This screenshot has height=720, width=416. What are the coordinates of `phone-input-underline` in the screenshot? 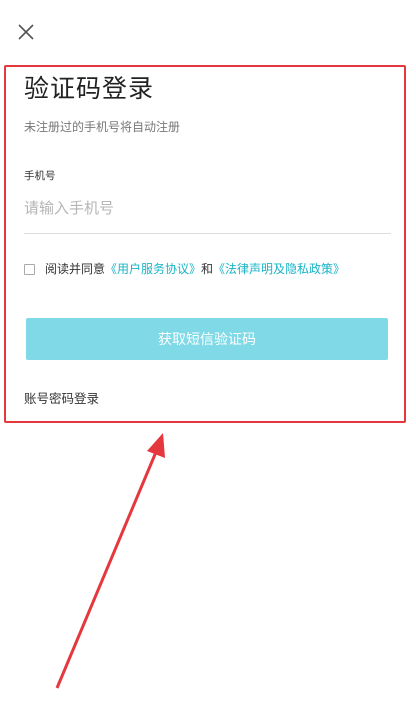 It's located at (207, 233).